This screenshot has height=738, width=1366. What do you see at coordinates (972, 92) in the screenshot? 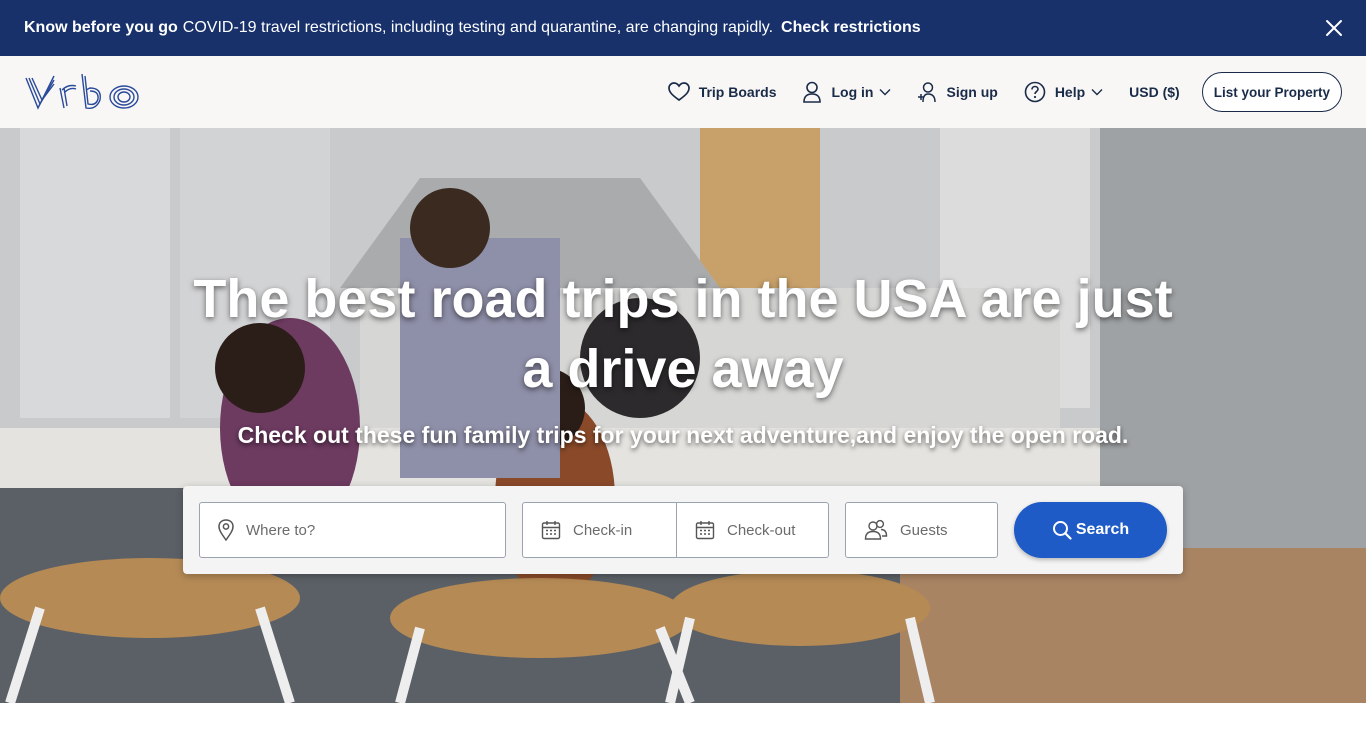
I see `signup-label: Sign up` at bounding box center [972, 92].